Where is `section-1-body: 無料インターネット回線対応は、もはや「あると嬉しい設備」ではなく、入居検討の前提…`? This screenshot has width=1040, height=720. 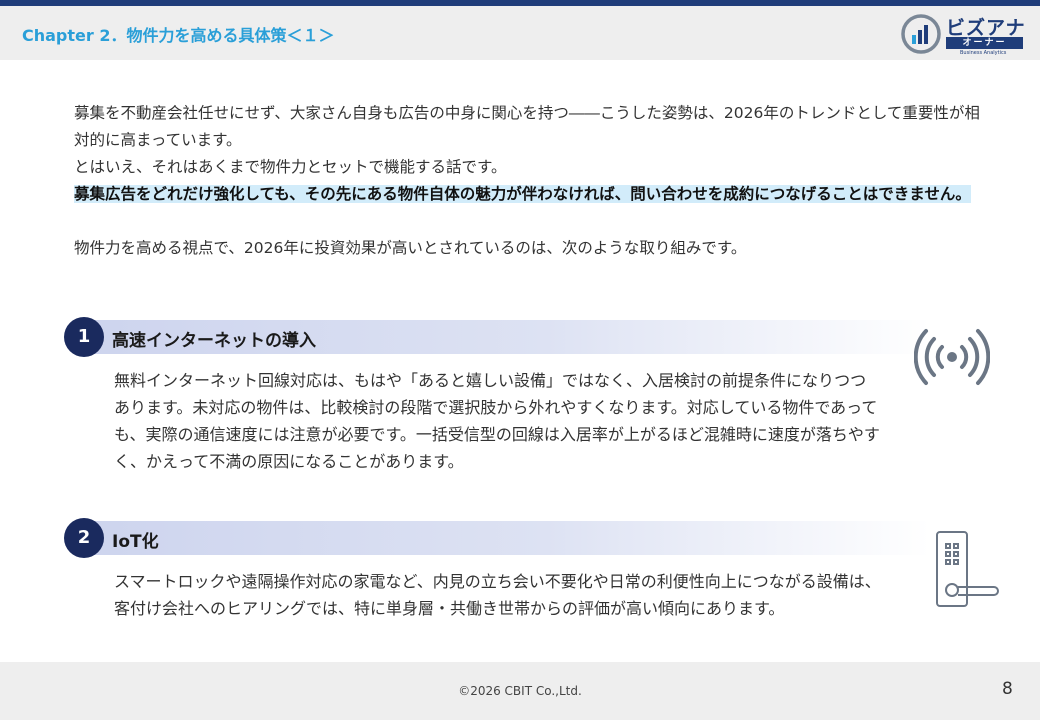 section-1-body: 無料インターネット回線対応は、もはや「あると嬉しい設備」ではなく、入居検討の前提… is located at coordinates (497, 421).